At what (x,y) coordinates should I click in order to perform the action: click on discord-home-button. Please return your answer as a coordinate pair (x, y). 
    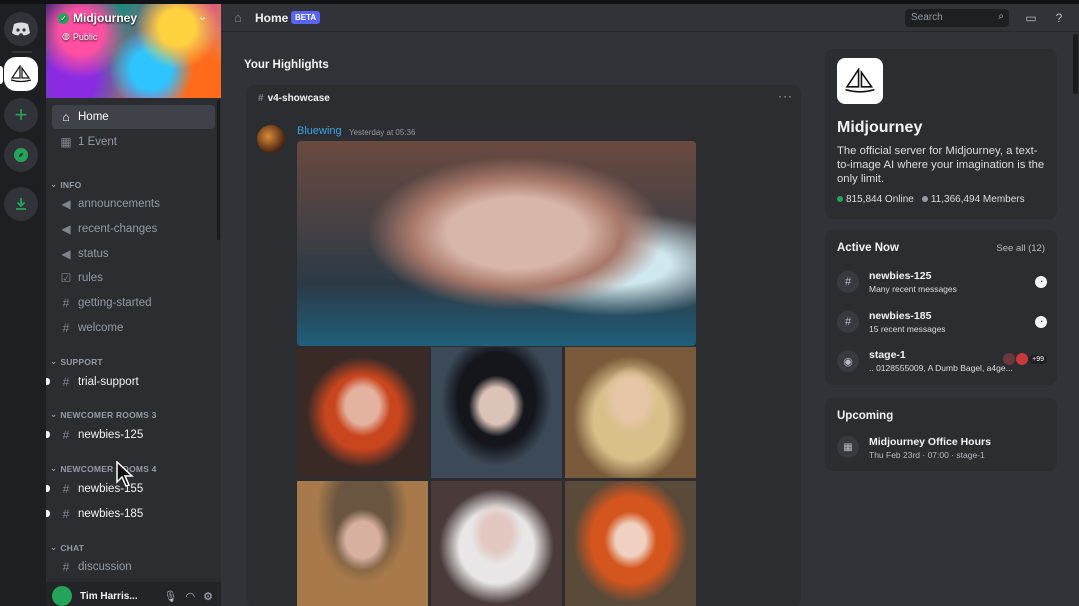
    Looking at the image, I should click on (21, 29).